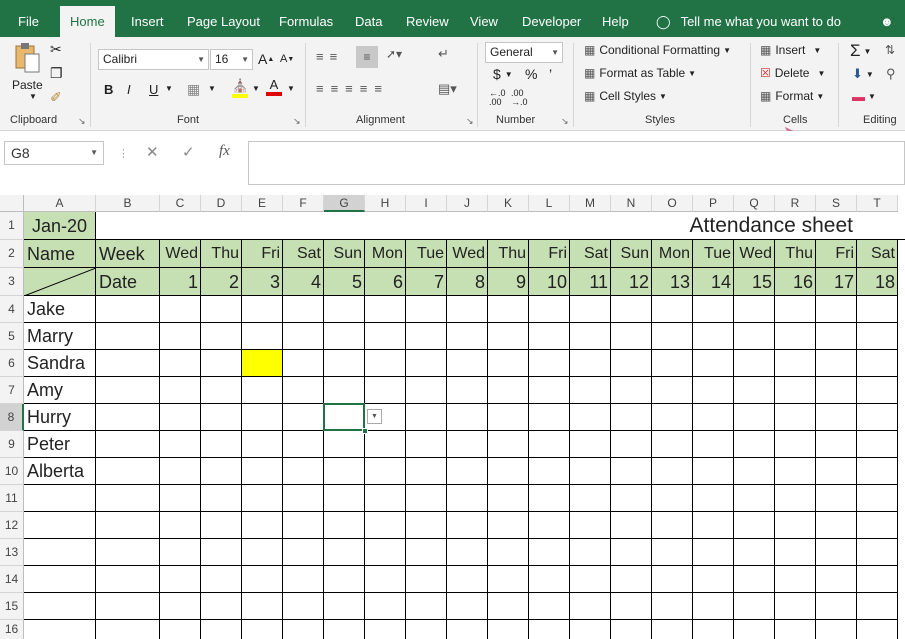  Describe the element at coordinates (262, 282) in the screenshot. I see `date-cell: 3` at that location.